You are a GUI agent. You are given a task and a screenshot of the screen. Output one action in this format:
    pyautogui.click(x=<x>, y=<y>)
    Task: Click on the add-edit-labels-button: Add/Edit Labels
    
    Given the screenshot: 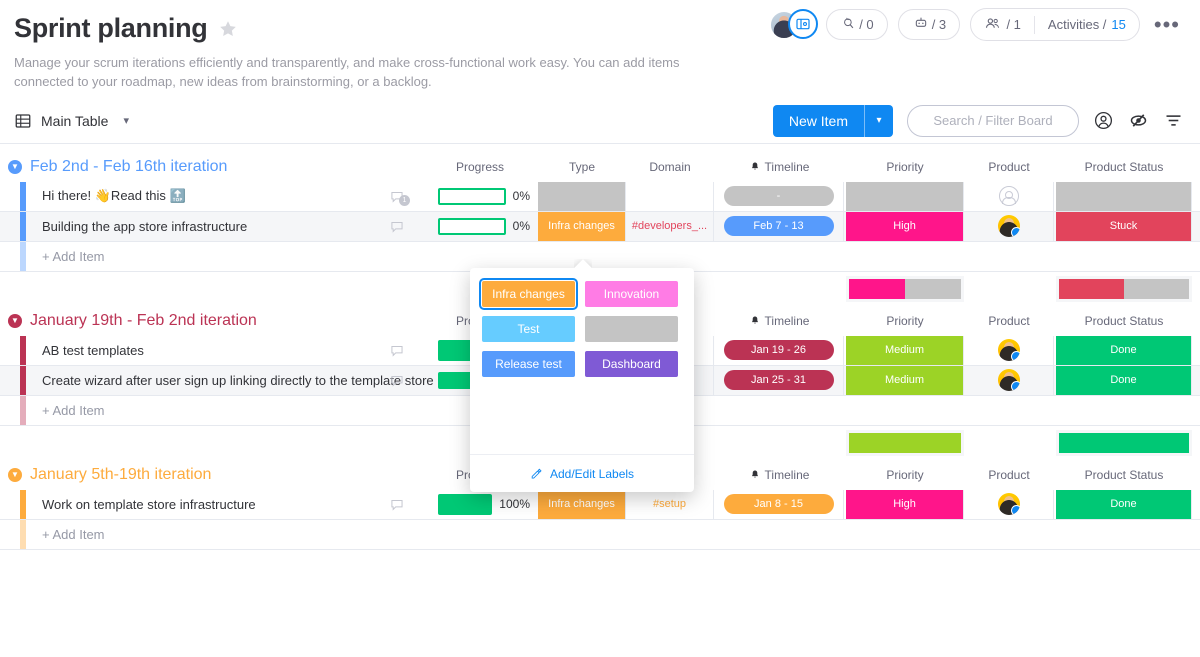 What is the action you would take?
    pyautogui.click(x=582, y=473)
    